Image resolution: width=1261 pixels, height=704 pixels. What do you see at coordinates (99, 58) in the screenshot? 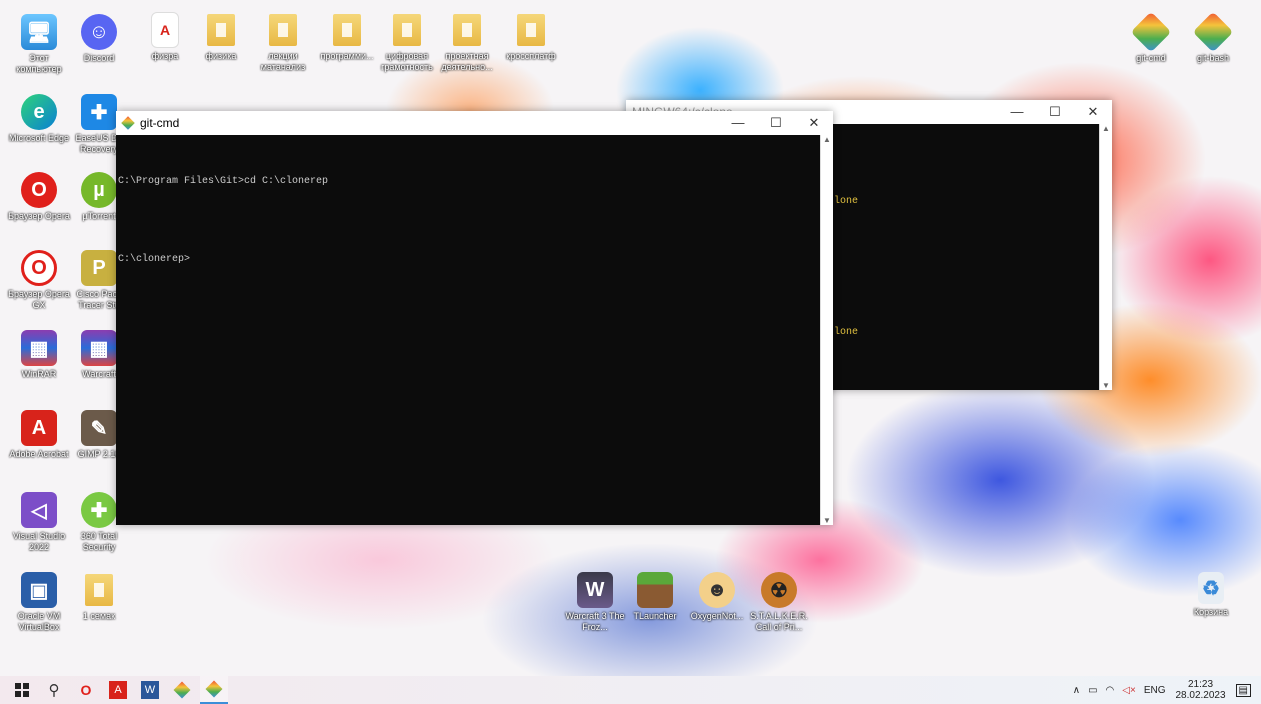
I see `icon-label: Discord` at bounding box center [99, 58].